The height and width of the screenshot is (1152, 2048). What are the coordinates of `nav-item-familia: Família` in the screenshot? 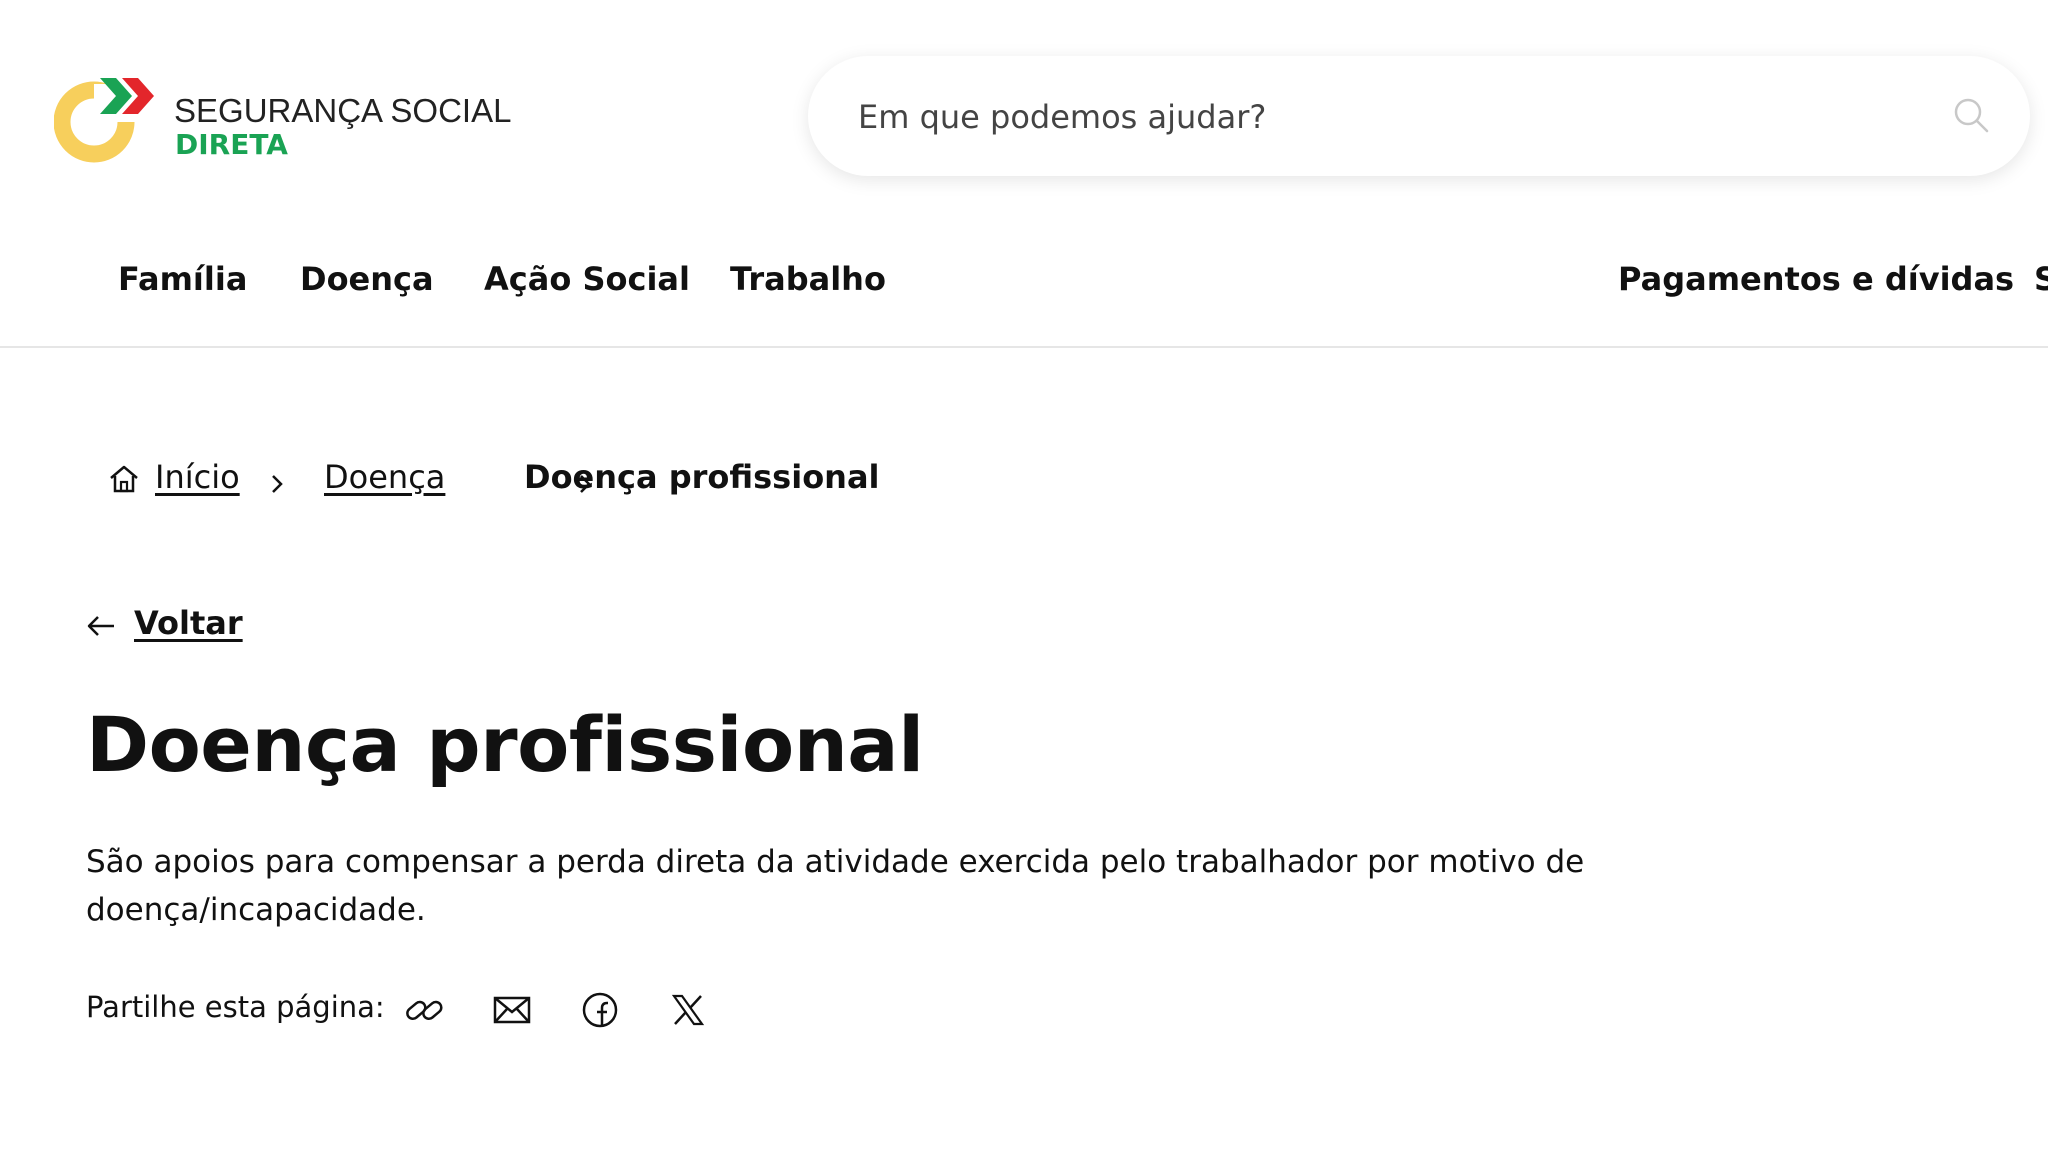 It's located at (182, 279).